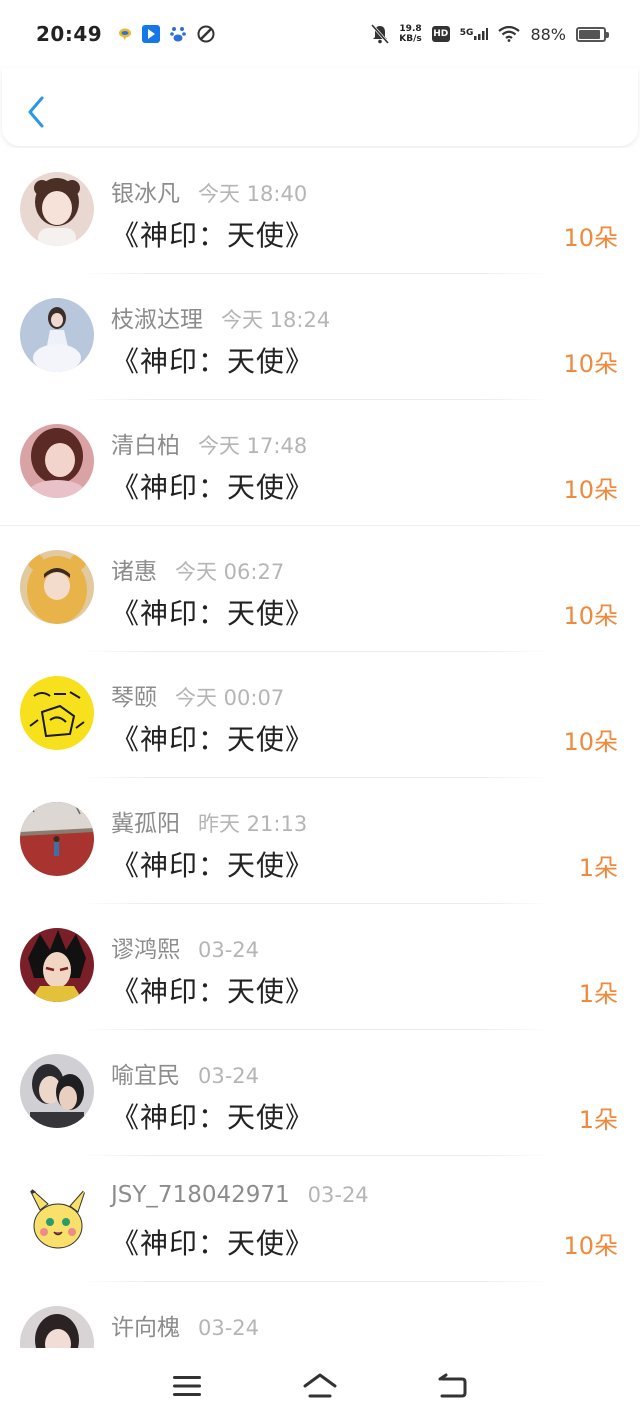  What do you see at coordinates (410, 39) in the screenshot?
I see `net-speed-unit: KB/s` at bounding box center [410, 39].